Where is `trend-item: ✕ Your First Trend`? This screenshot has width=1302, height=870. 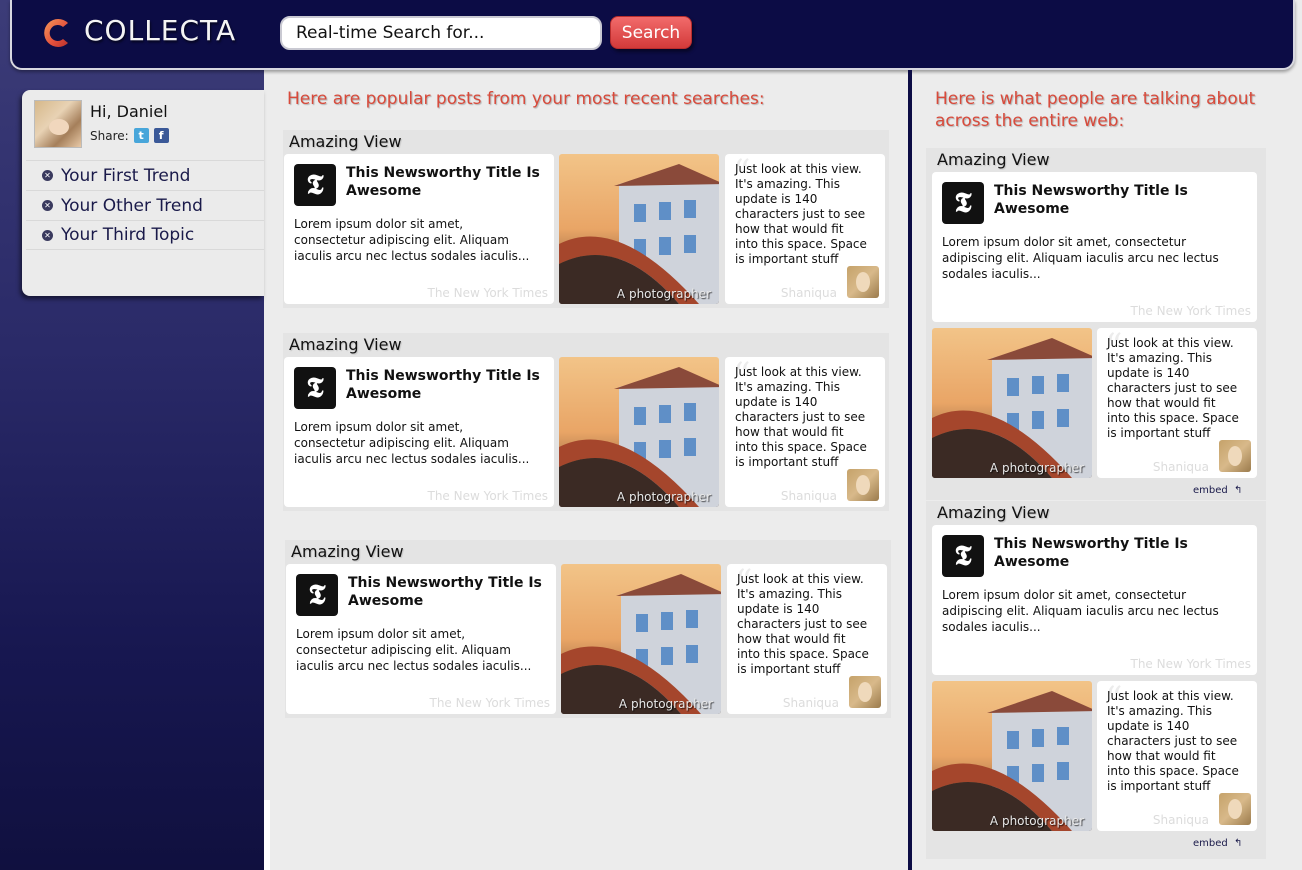
trend-item: ✕ Your First Trend is located at coordinates (145, 175).